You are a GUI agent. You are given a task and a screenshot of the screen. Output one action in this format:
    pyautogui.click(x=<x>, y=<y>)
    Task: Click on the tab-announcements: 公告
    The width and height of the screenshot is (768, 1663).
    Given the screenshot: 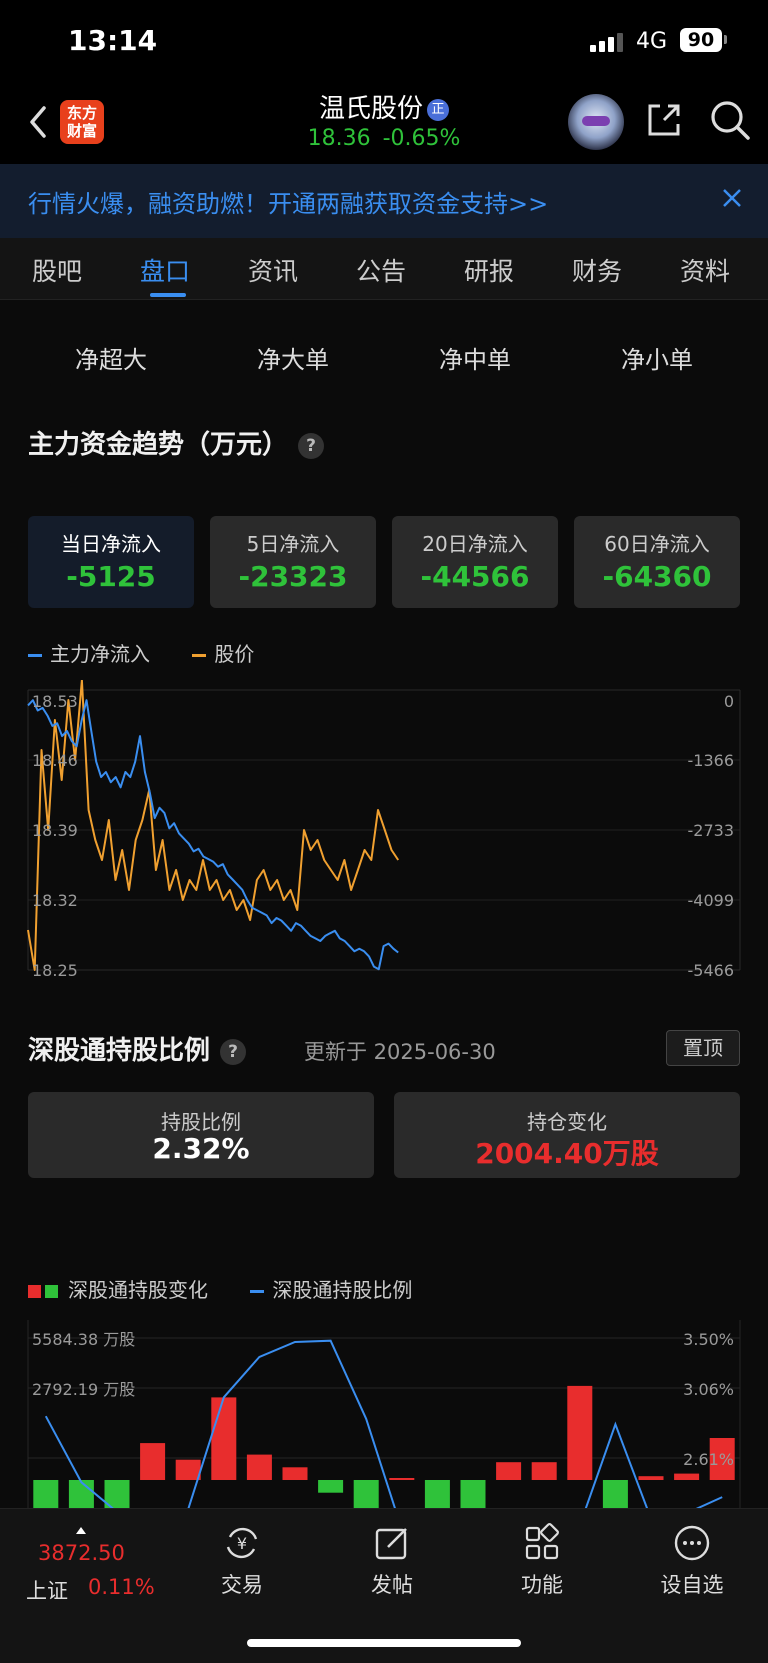 What is the action you would take?
    pyautogui.click(x=381, y=270)
    